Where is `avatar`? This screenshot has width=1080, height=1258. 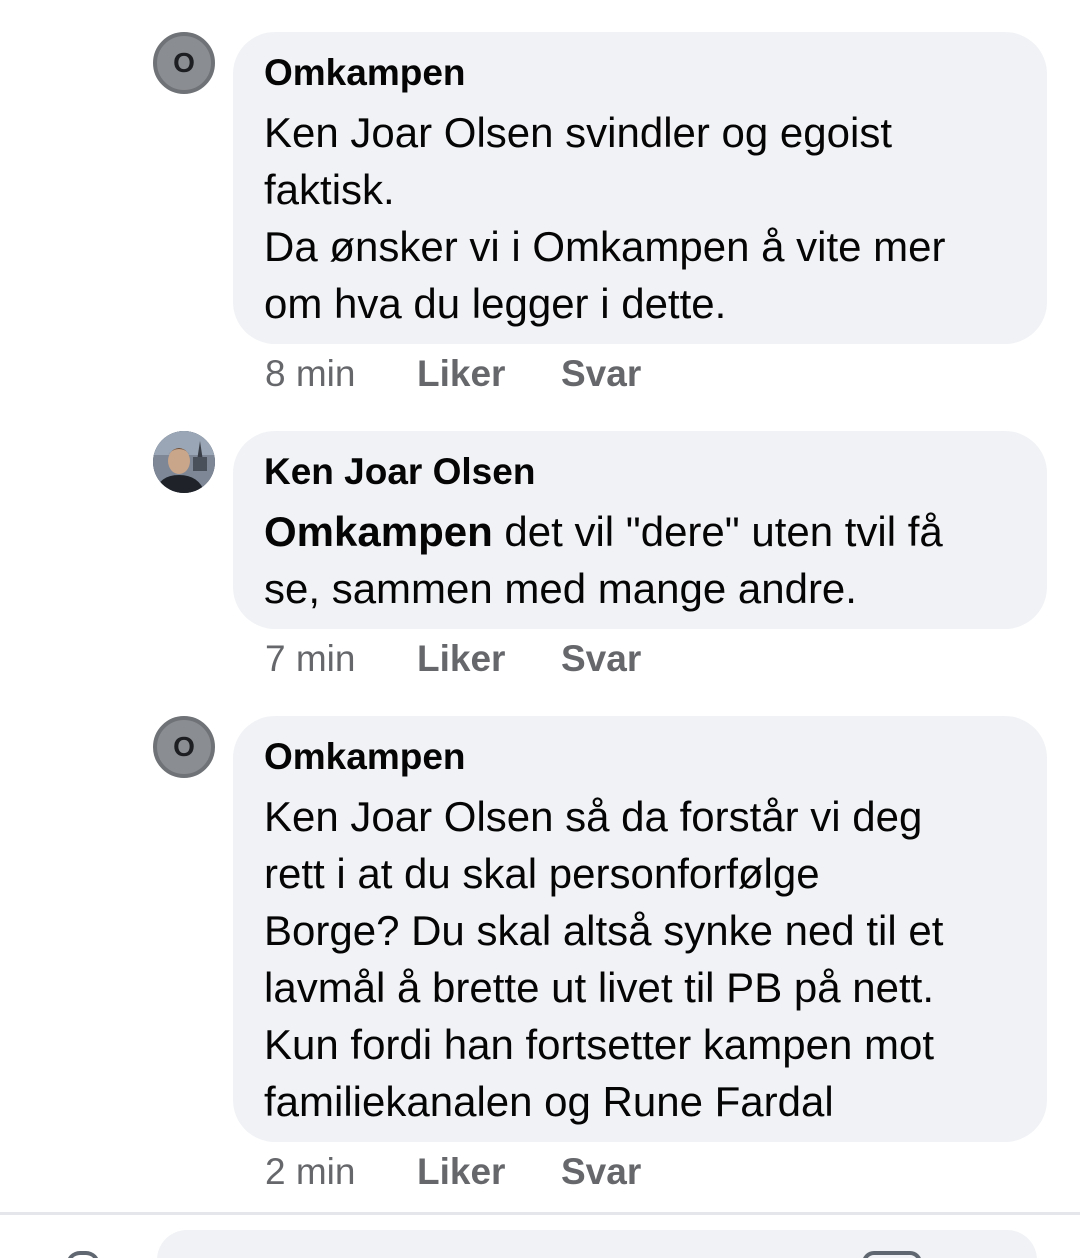
avatar is located at coordinates (184, 462).